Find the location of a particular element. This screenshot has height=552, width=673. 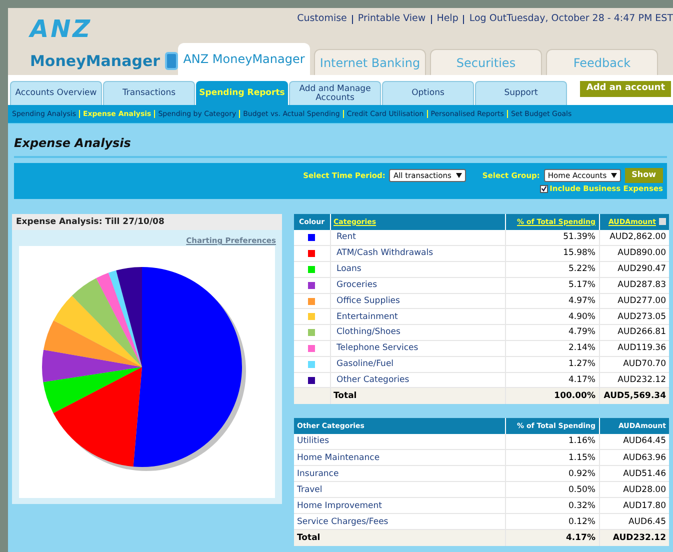

percent-cell: 0.92% is located at coordinates (552, 474).